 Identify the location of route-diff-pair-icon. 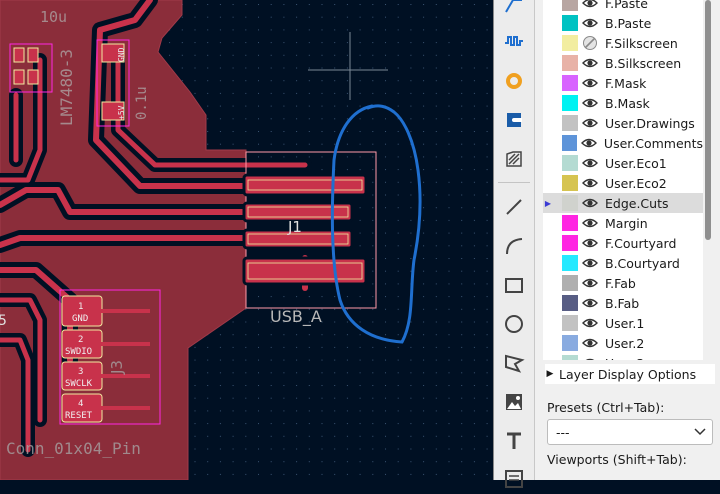
(514, 41).